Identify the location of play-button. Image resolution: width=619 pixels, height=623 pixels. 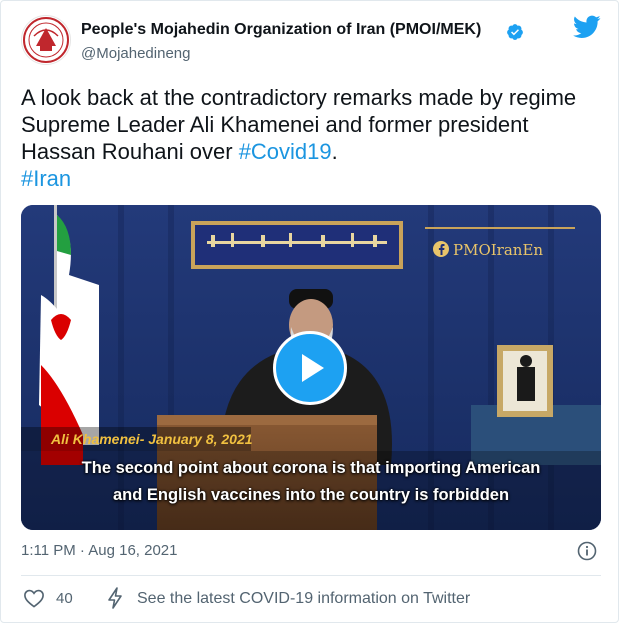
(310, 368).